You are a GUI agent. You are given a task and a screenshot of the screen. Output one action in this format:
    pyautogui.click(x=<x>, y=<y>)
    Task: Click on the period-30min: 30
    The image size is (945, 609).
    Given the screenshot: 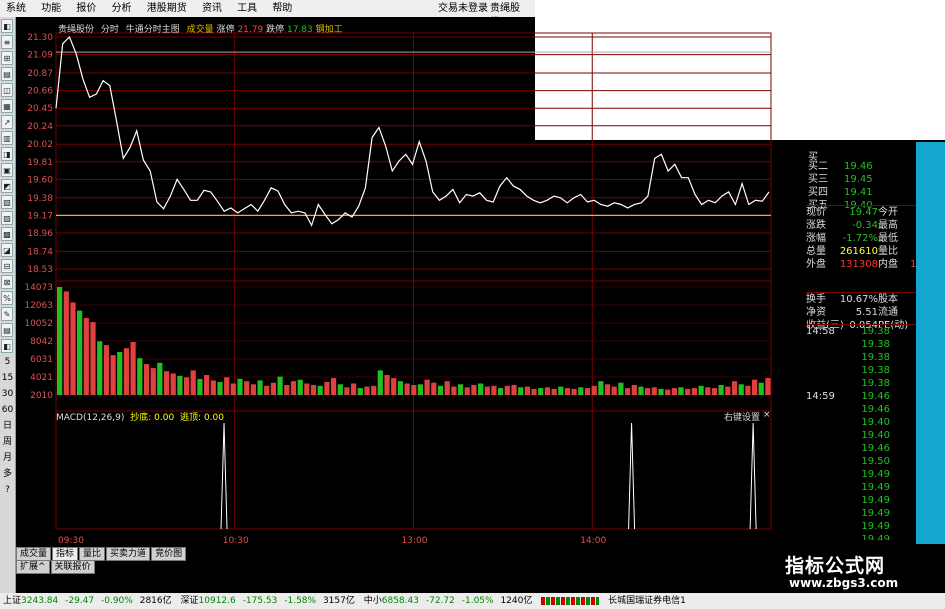 What is the action you would take?
    pyautogui.click(x=7, y=394)
    